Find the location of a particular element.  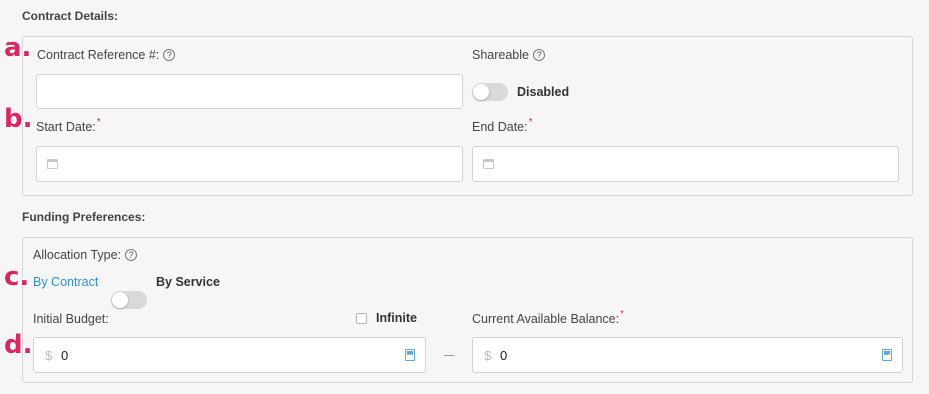

by-service-option: By Service is located at coordinates (188, 282).